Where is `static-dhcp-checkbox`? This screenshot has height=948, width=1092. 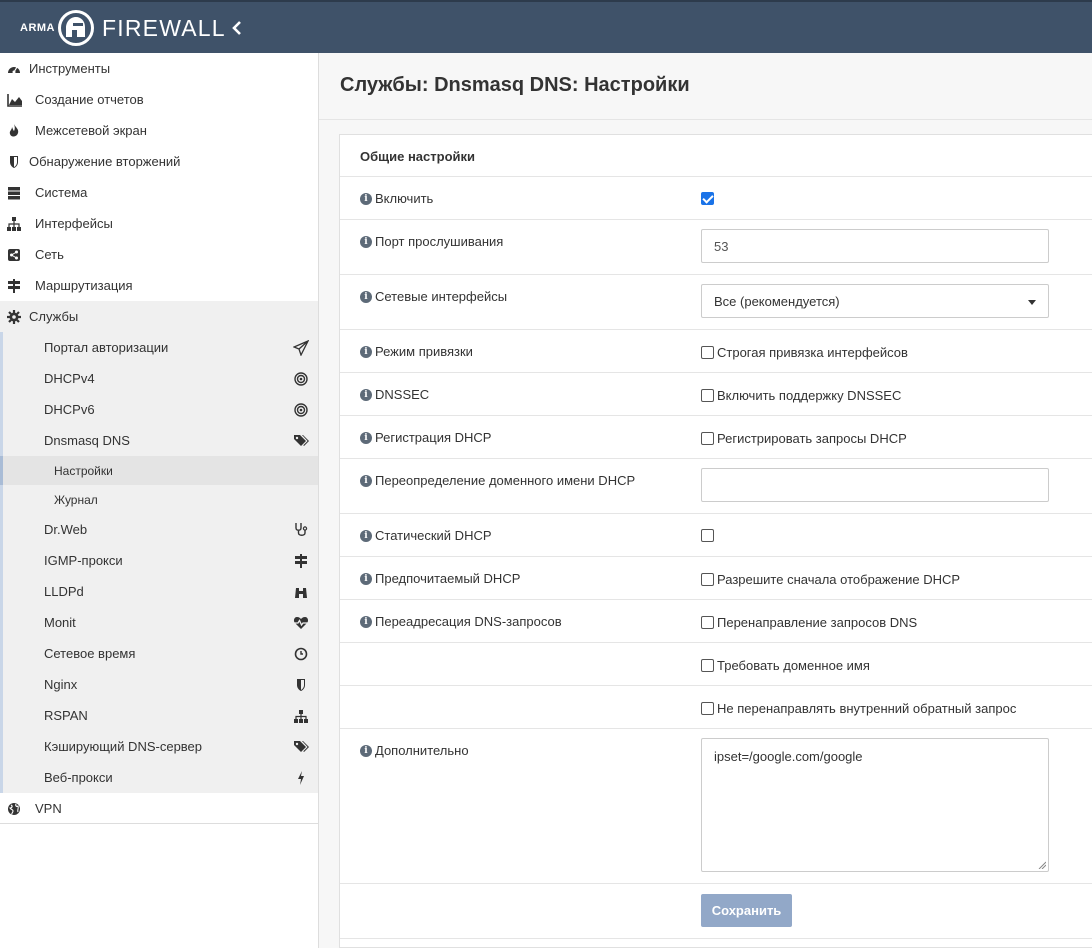 static-dhcp-checkbox is located at coordinates (709, 535).